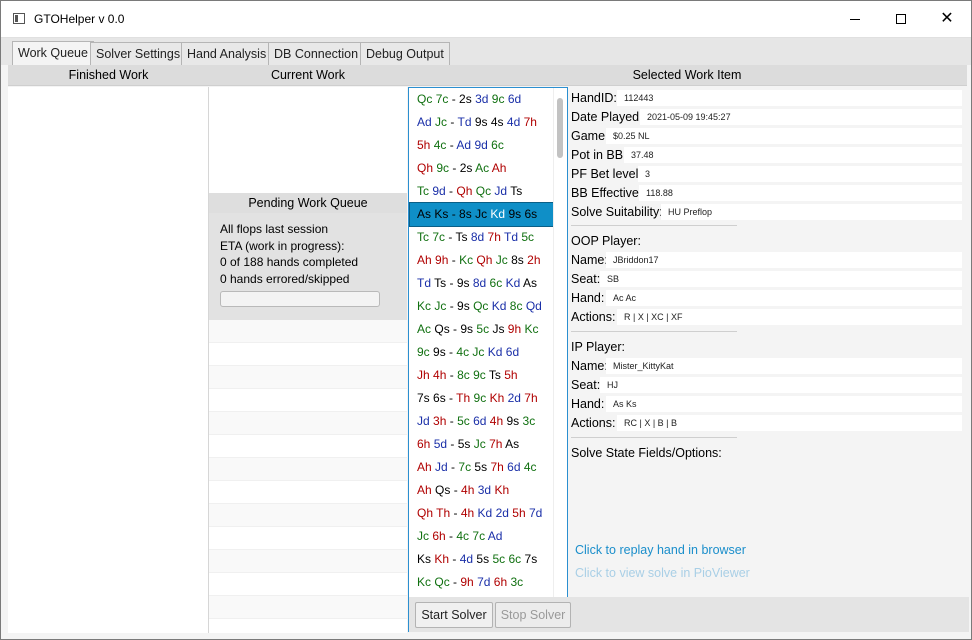  I want to click on replay-hand-link: Click to replay hand in browser, so click(660, 550).